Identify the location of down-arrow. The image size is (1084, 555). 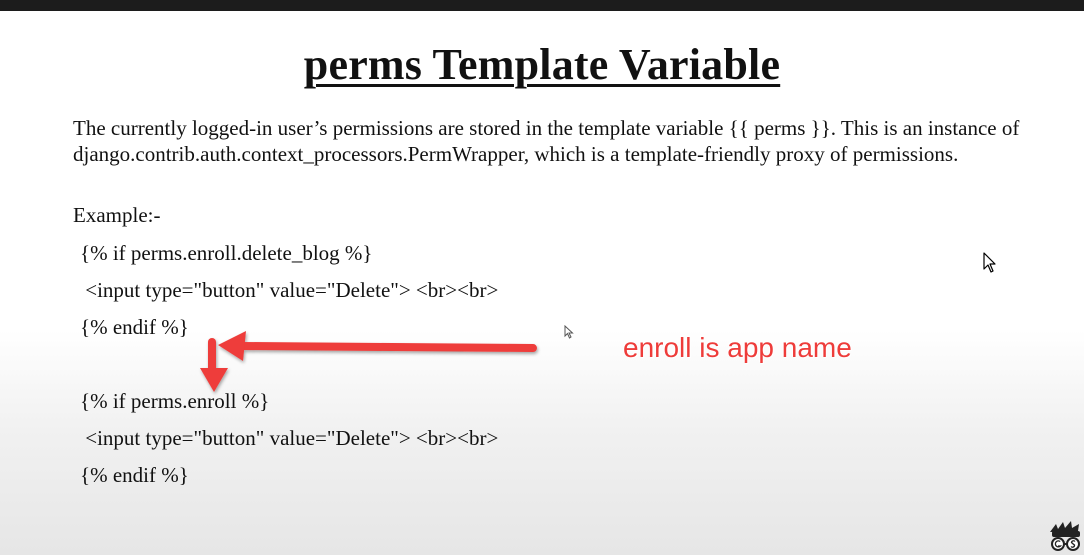
(214, 365).